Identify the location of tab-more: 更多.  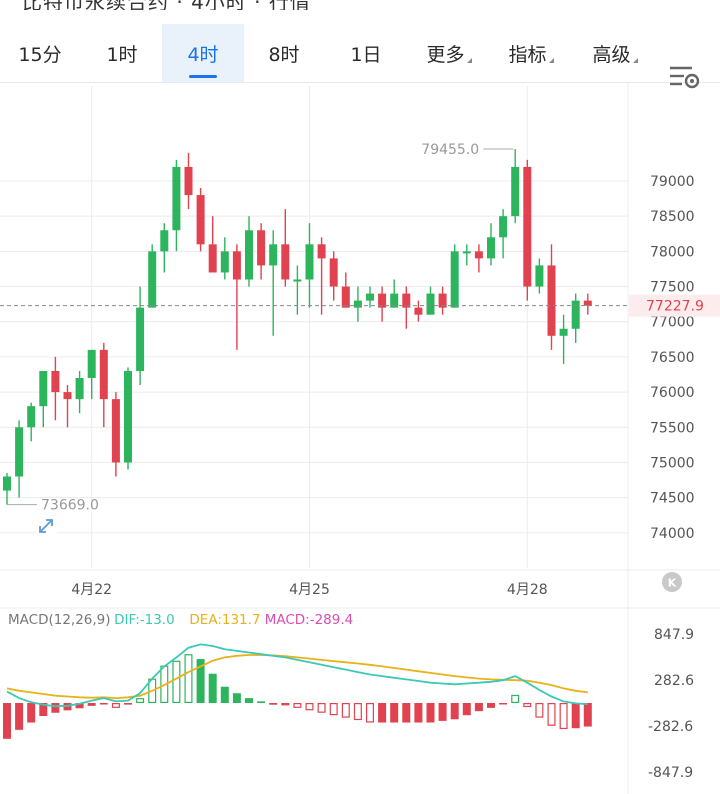
(449, 53).